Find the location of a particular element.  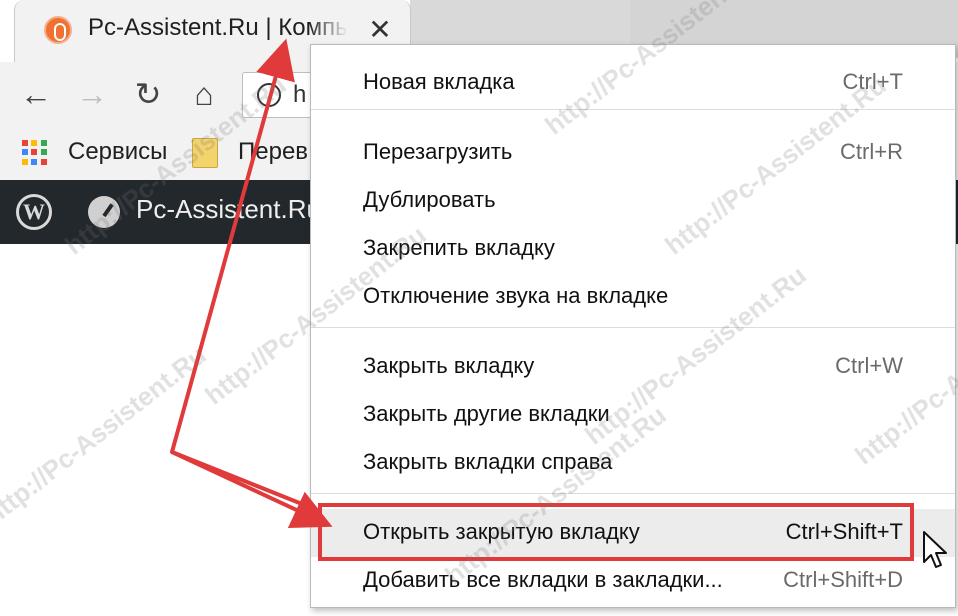

annotation-arrows is located at coordinates (251, 283).